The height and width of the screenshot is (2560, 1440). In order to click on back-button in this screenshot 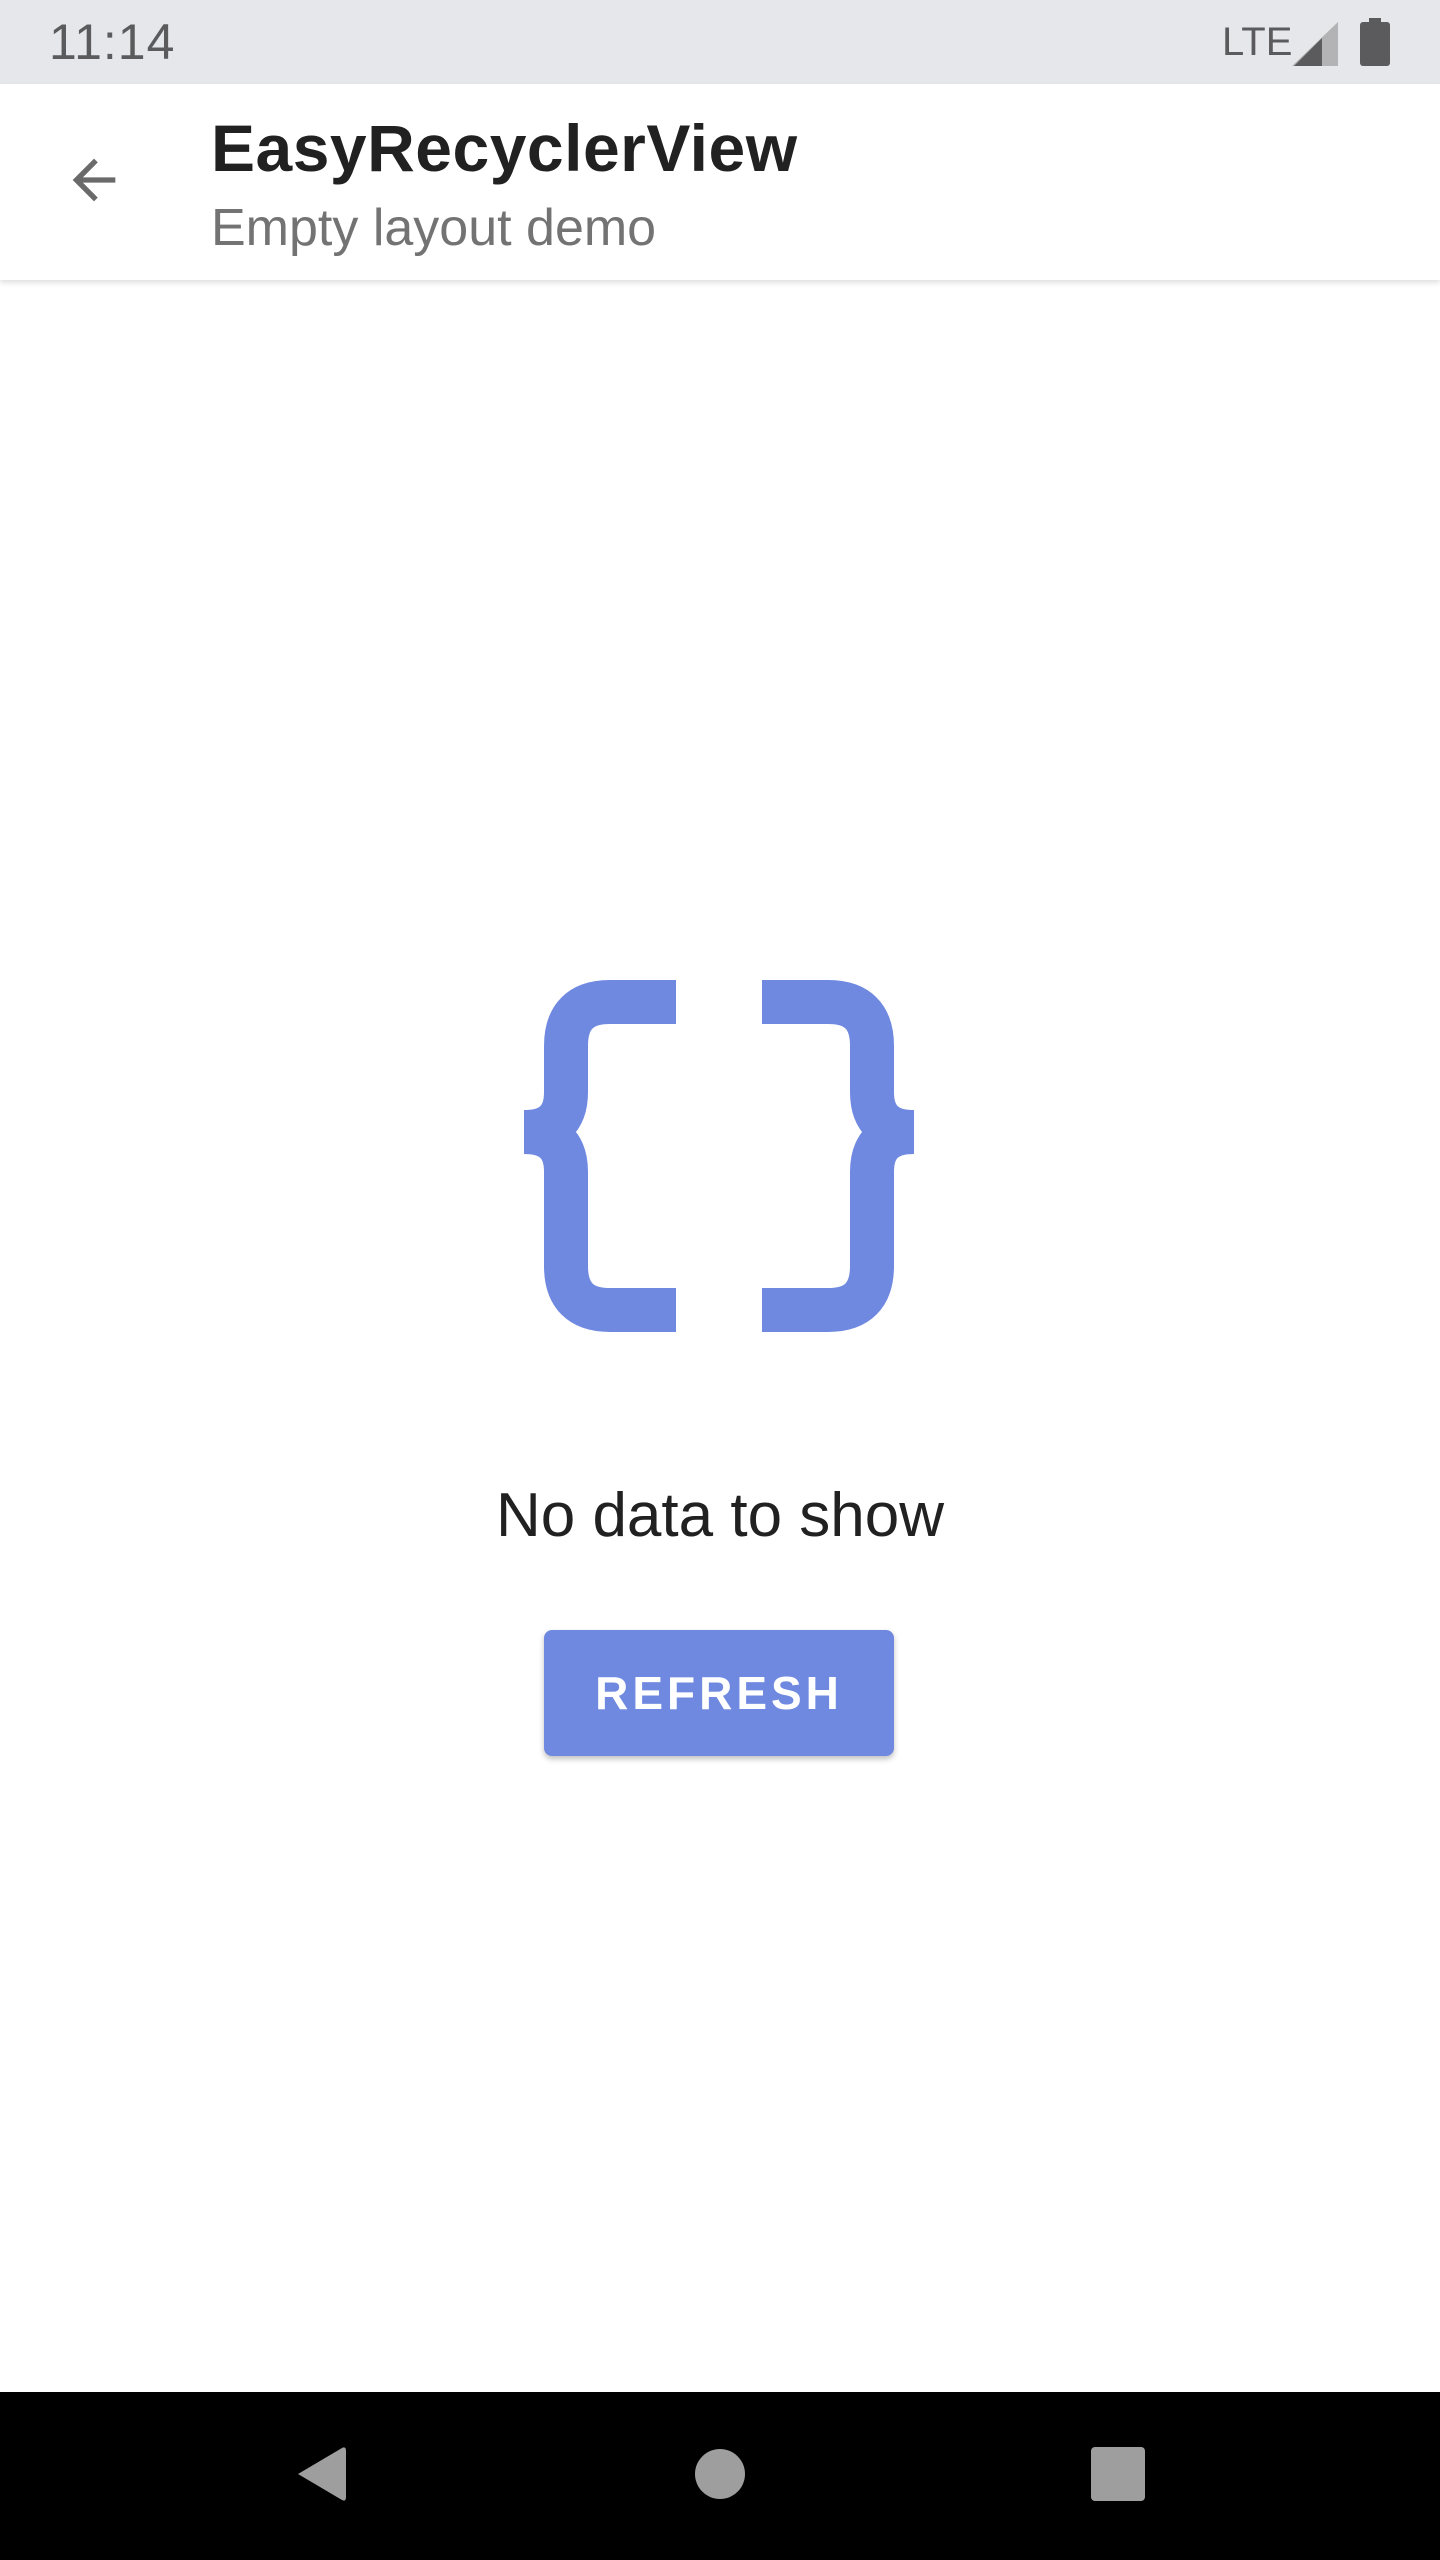, I will do `click(94, 182)`.